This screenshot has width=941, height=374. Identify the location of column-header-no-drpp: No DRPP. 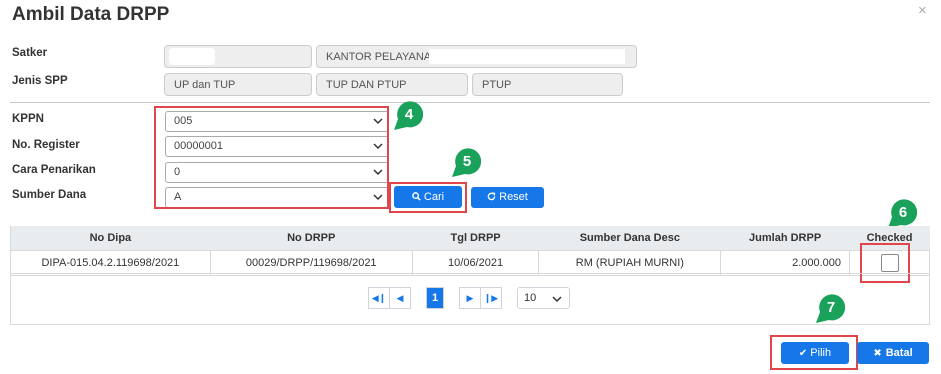
(311, 238).